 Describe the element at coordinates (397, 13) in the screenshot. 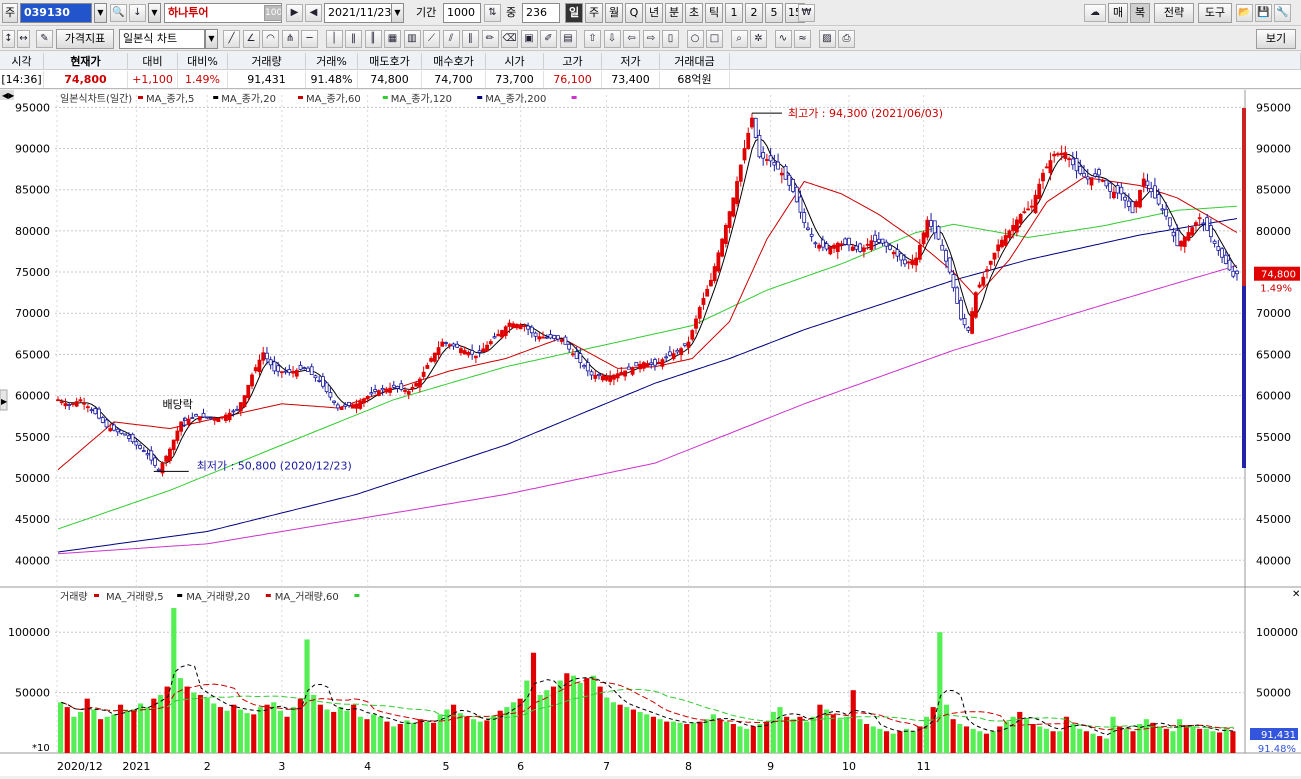

I see `date-dropdown-icon: ▼` at that location.